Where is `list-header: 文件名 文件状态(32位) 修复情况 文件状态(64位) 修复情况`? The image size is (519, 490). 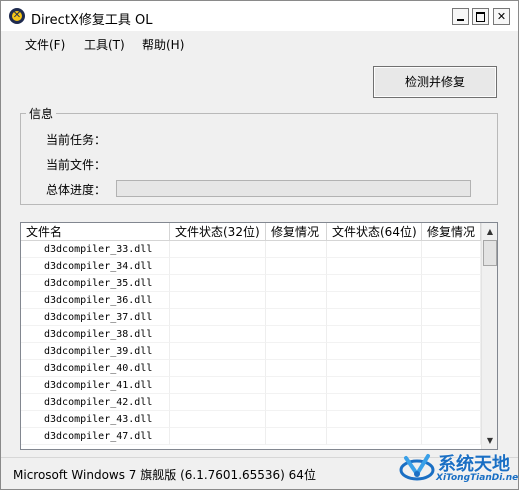 list-header: 文件名 文件状态(32位) 修复情况 文件状态(64位) 修复情况 is located at coordinates (251, 232).